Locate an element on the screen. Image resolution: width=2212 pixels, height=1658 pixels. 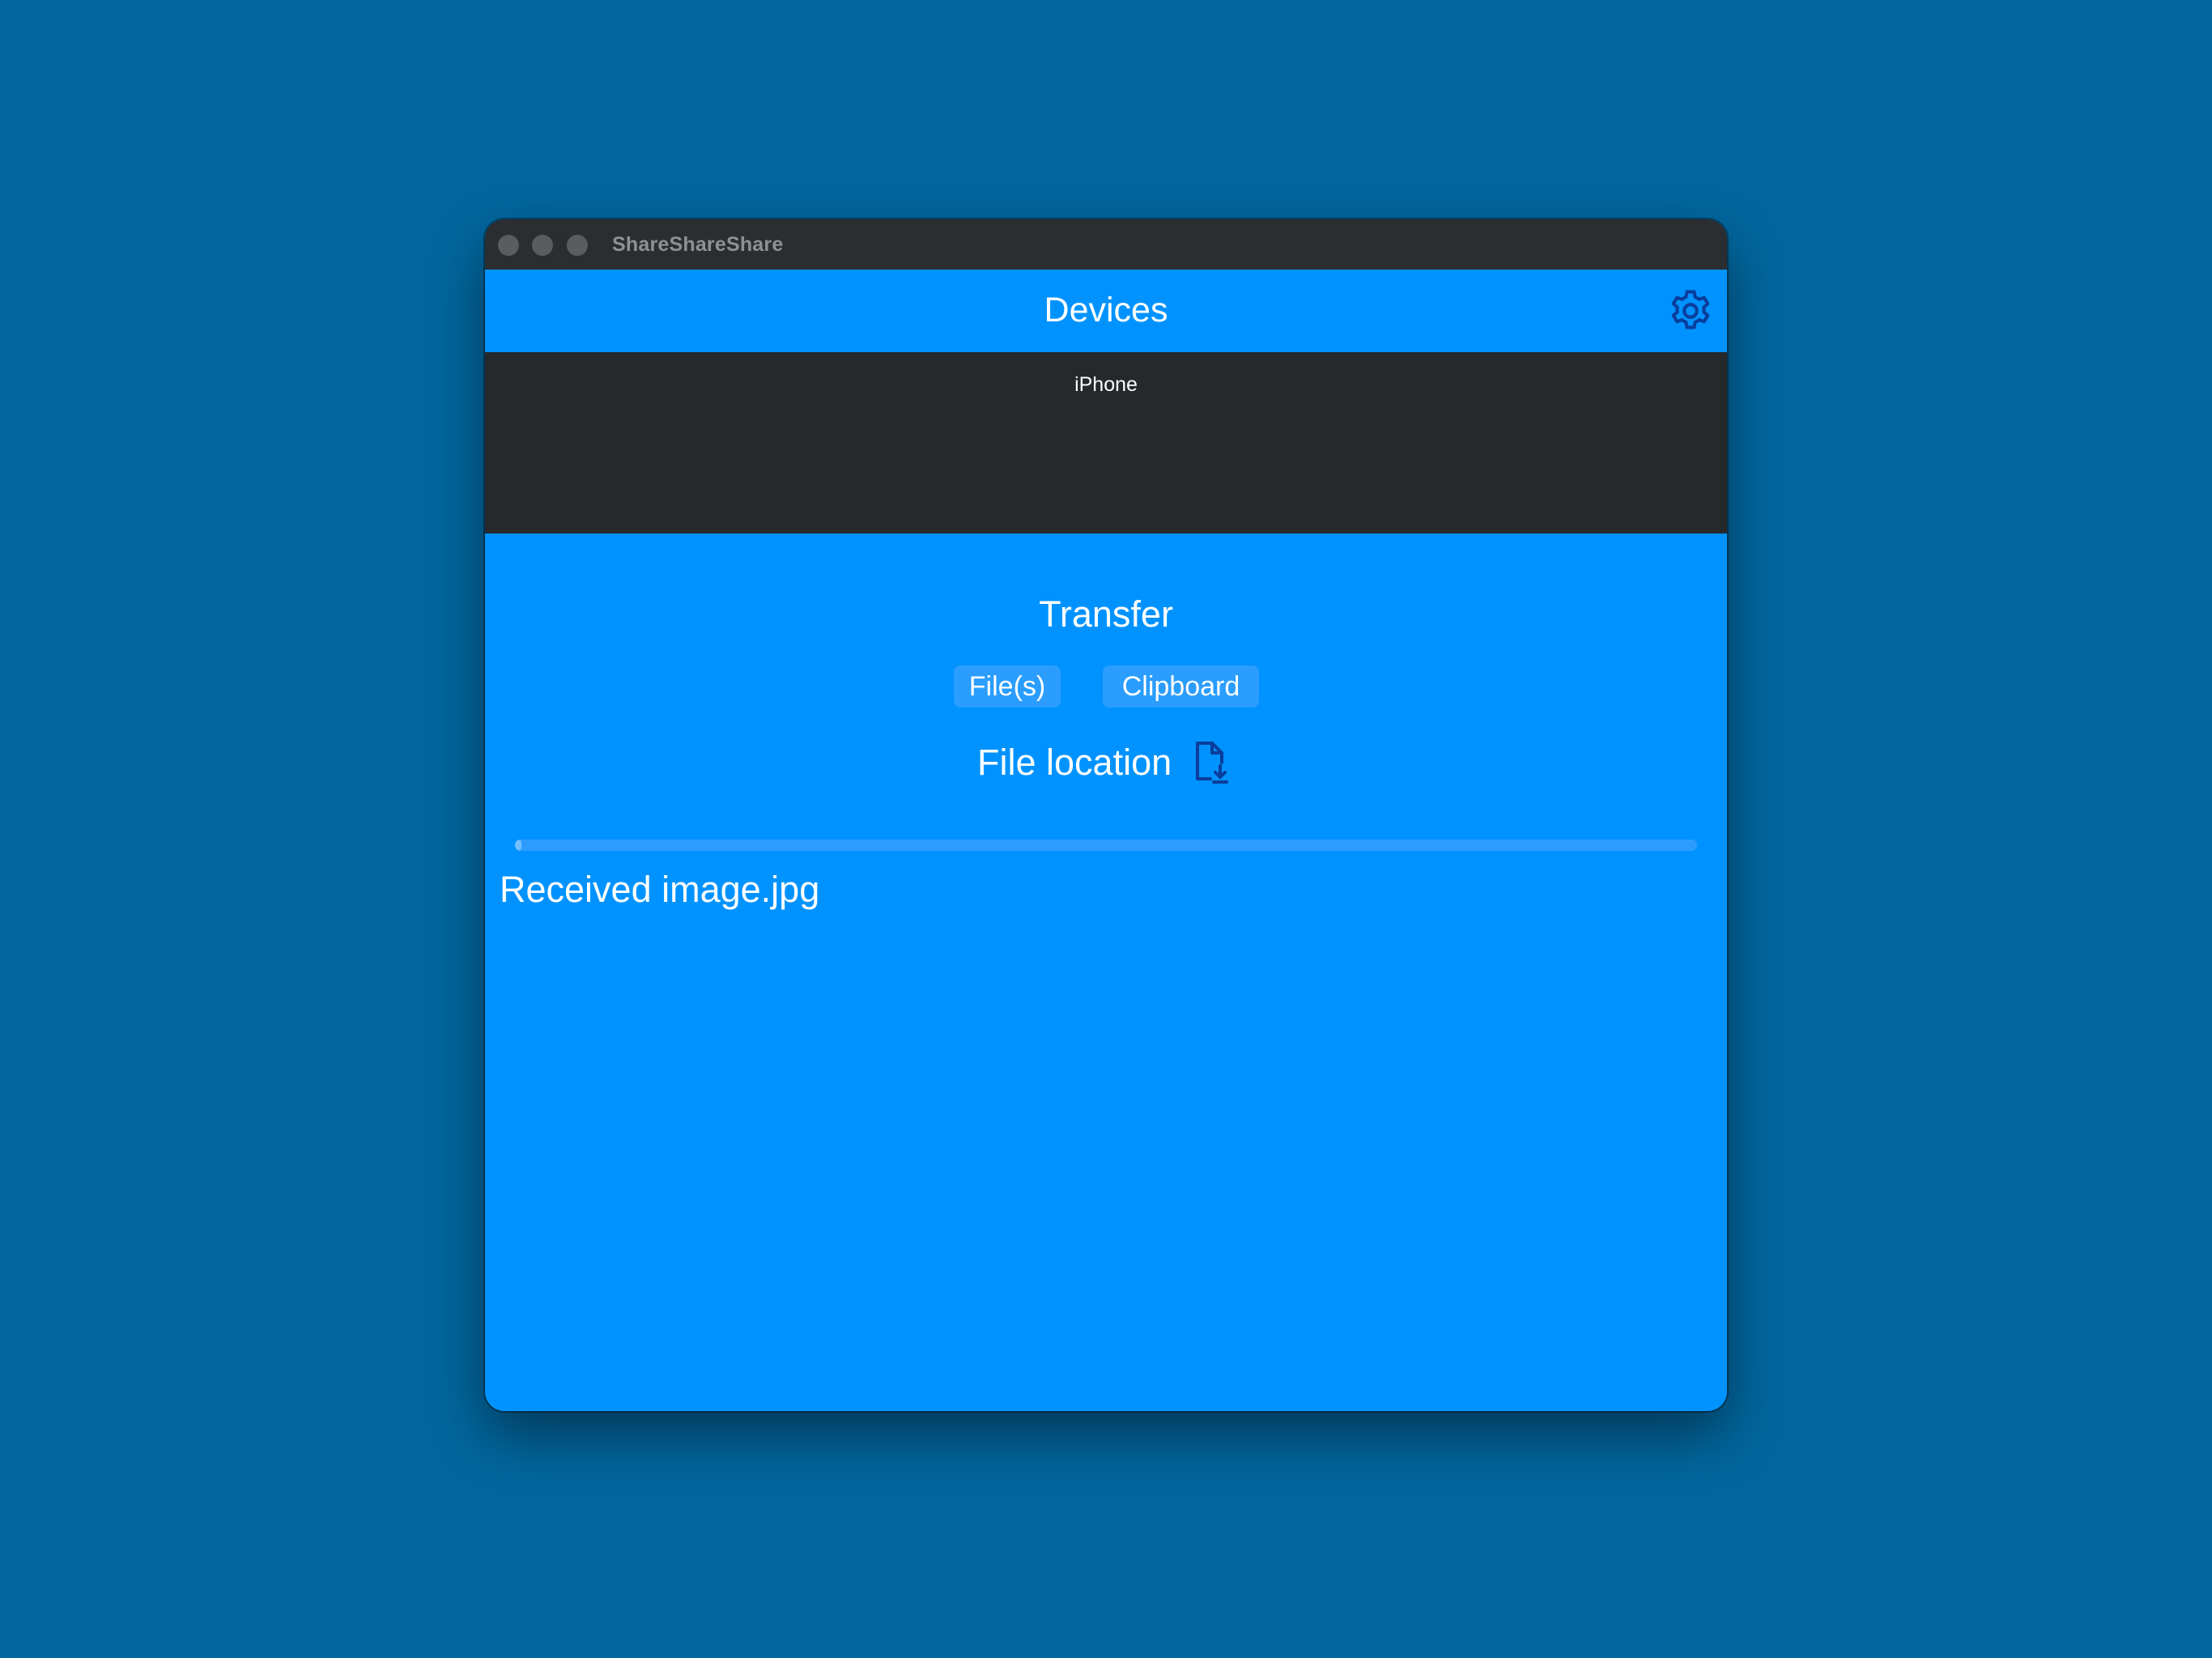
transfer-progress-bar is located at coordinates (1106, 845).